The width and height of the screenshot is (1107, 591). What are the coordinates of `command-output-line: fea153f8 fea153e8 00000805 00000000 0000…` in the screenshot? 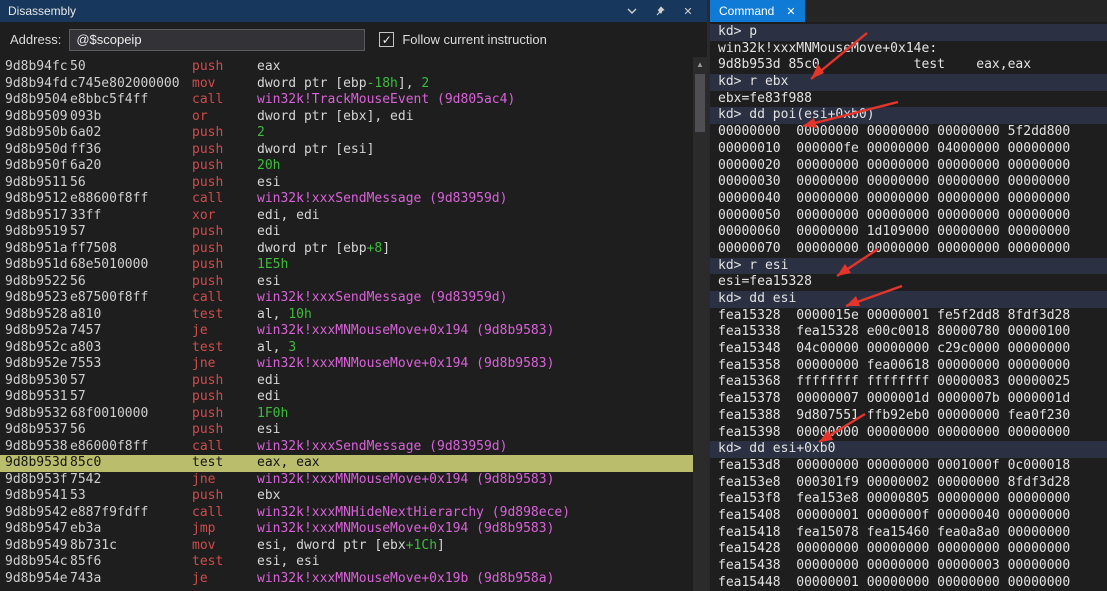 It's located at (894, 499).